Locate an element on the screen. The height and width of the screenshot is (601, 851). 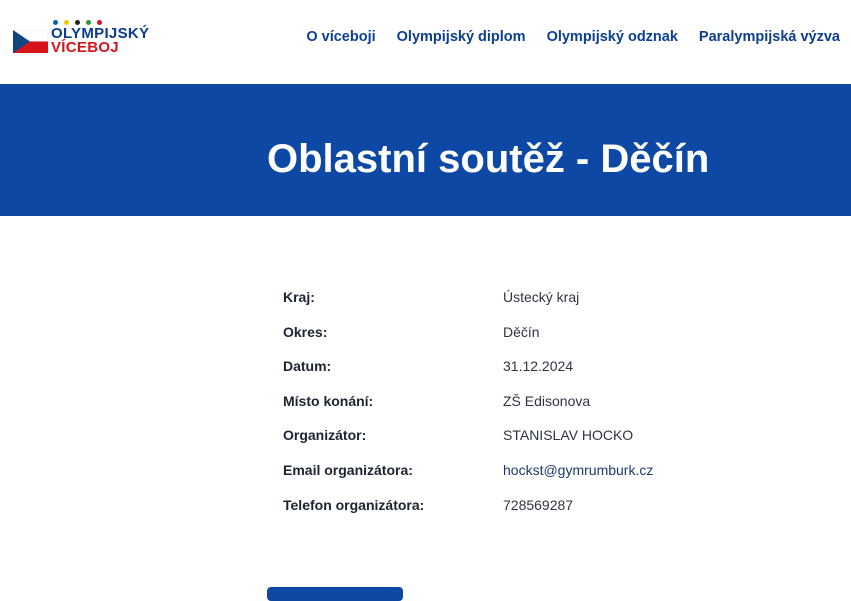
detail-value: 31.12.2024 is located at coordinates (538, 366).